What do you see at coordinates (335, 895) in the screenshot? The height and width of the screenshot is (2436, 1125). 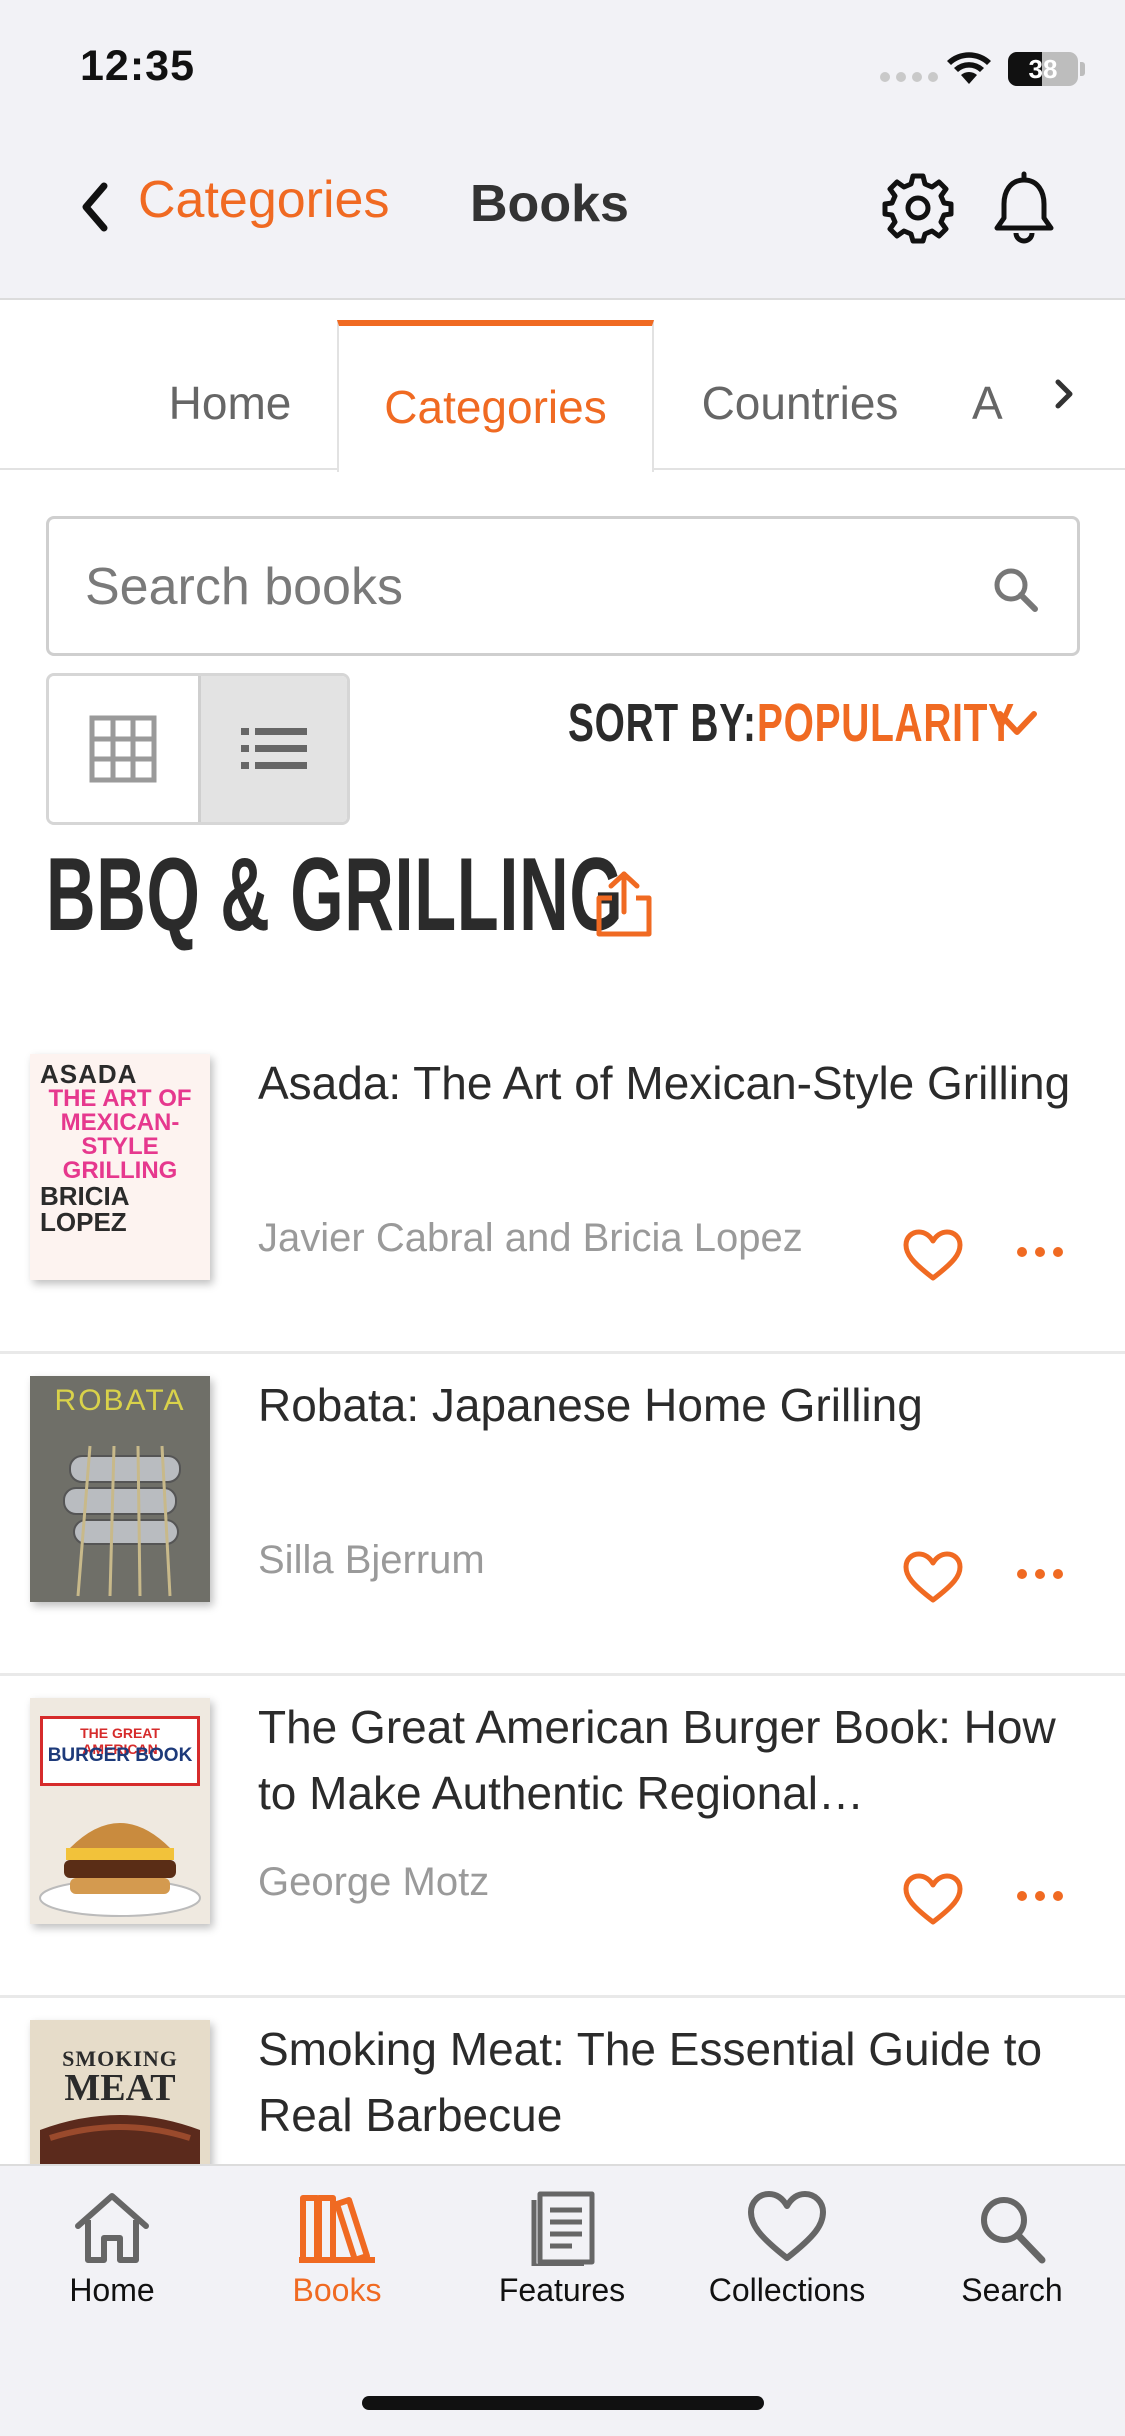 I see `category-title: BBQ & GRILLING` at bounding box center [335, 895].